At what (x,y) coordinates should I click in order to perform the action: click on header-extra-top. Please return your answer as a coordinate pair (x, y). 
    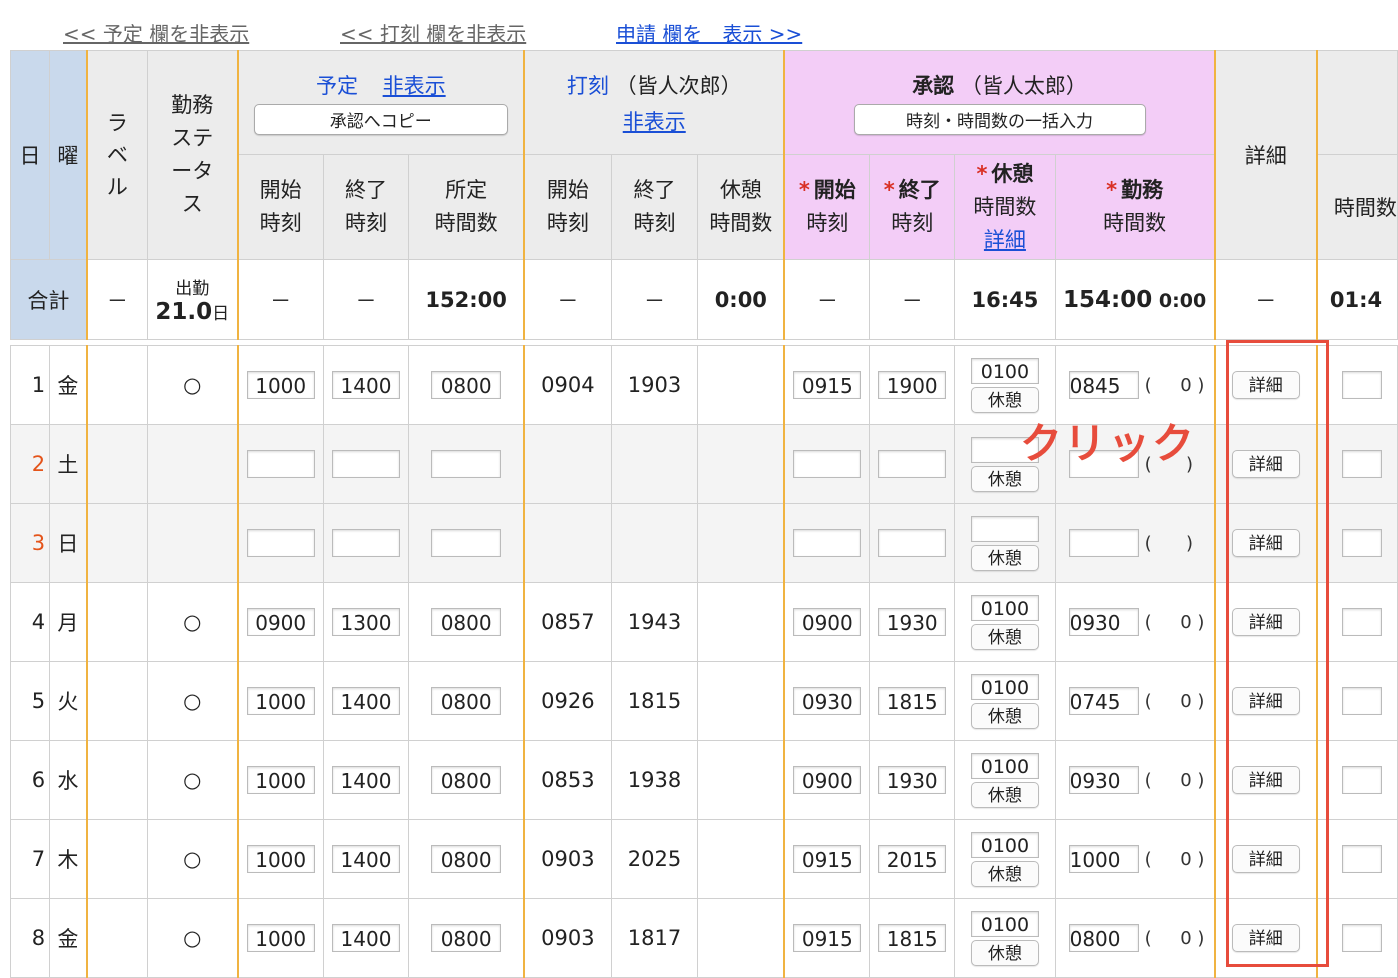
    Looking at the image, I should click on (1356, 102).